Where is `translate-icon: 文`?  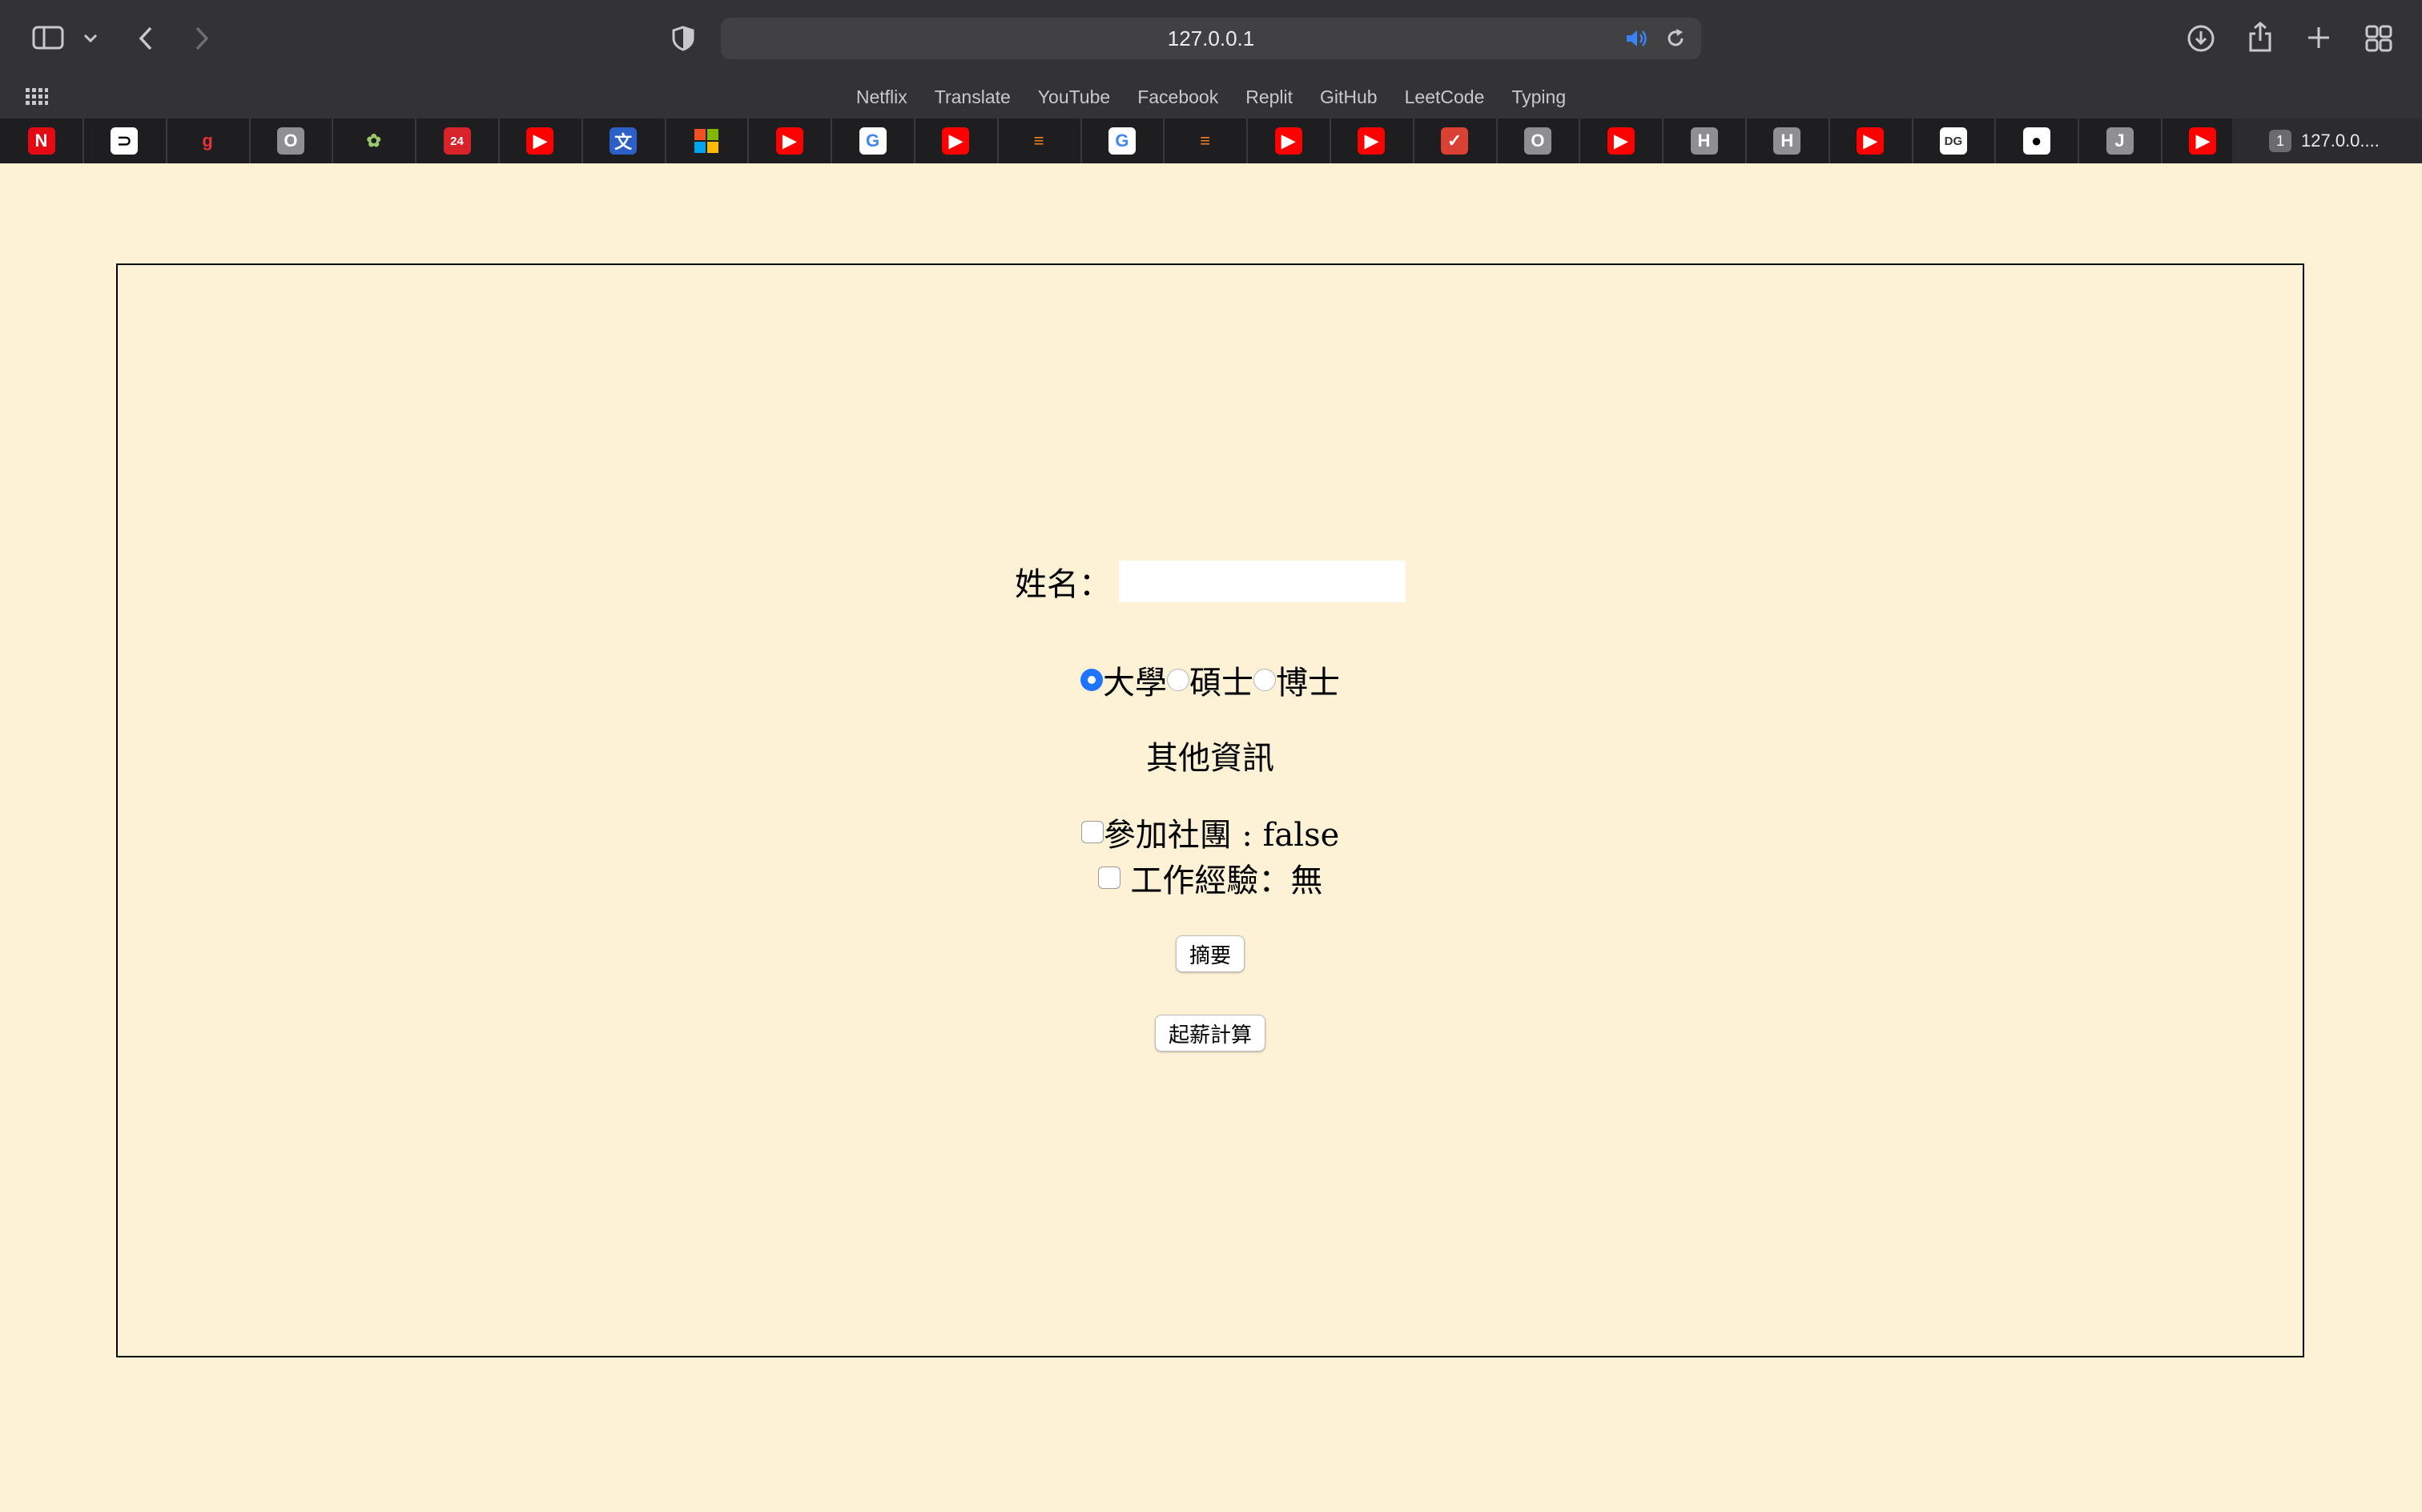 translate-icon: 文 is located at coordinates (624, 141).